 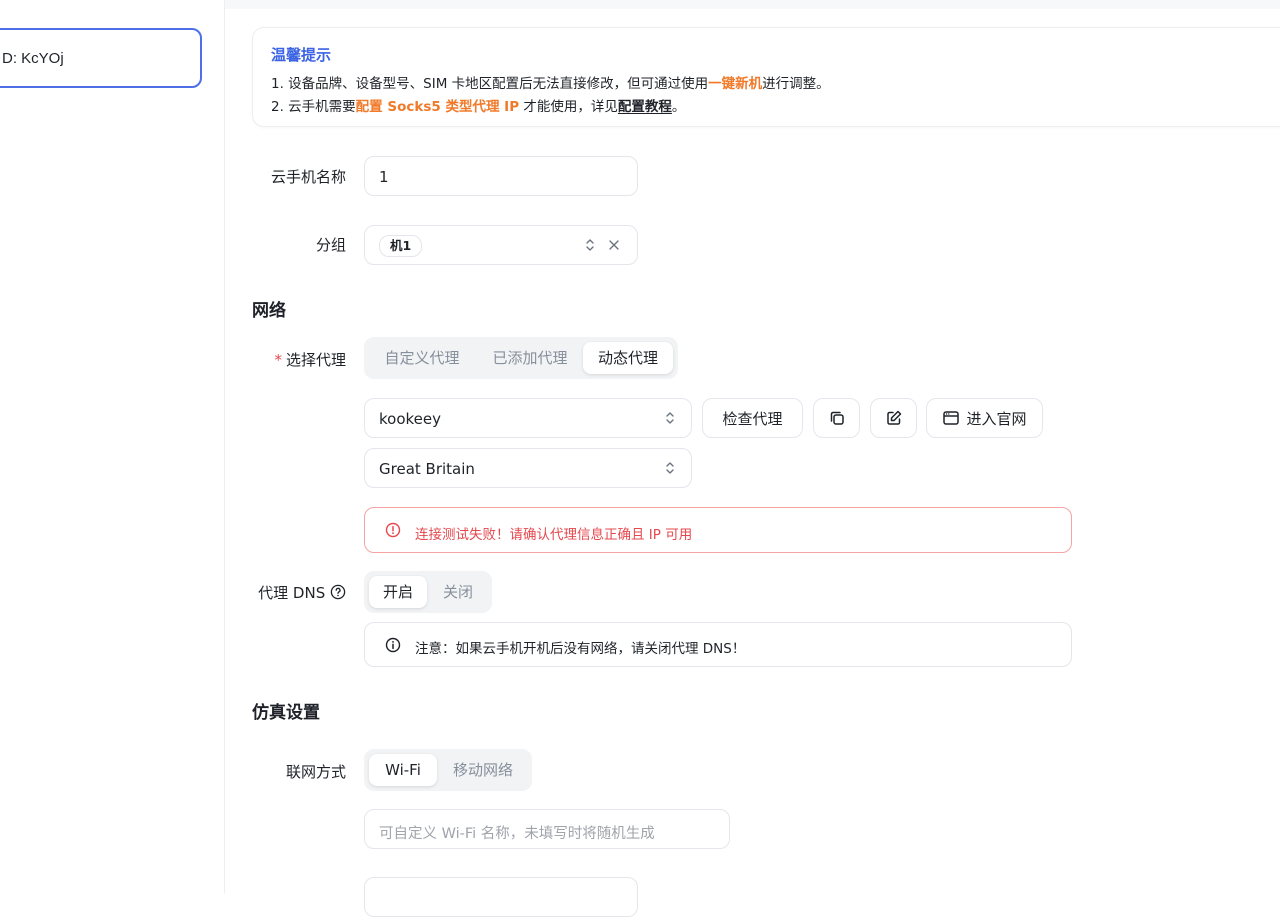 What do you see at coordinates (278, 360) in the screenshot?
I see `required-mark: *` at bounding box center [278, 360].